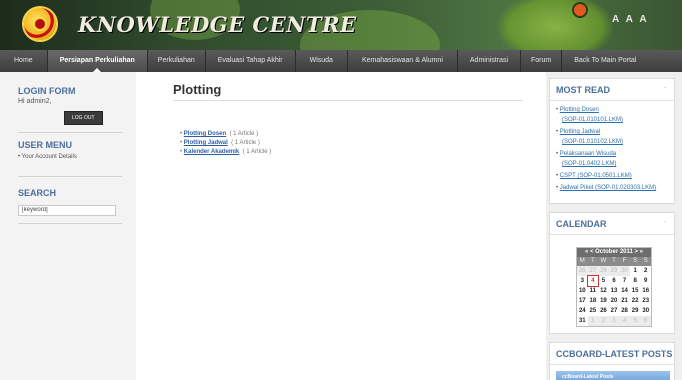 This screenshot has height=380, width=682. I want to click on nav-item-kemahasiswaan-alumni: Kemahasiswaan & Alumni, so click(403, 61).